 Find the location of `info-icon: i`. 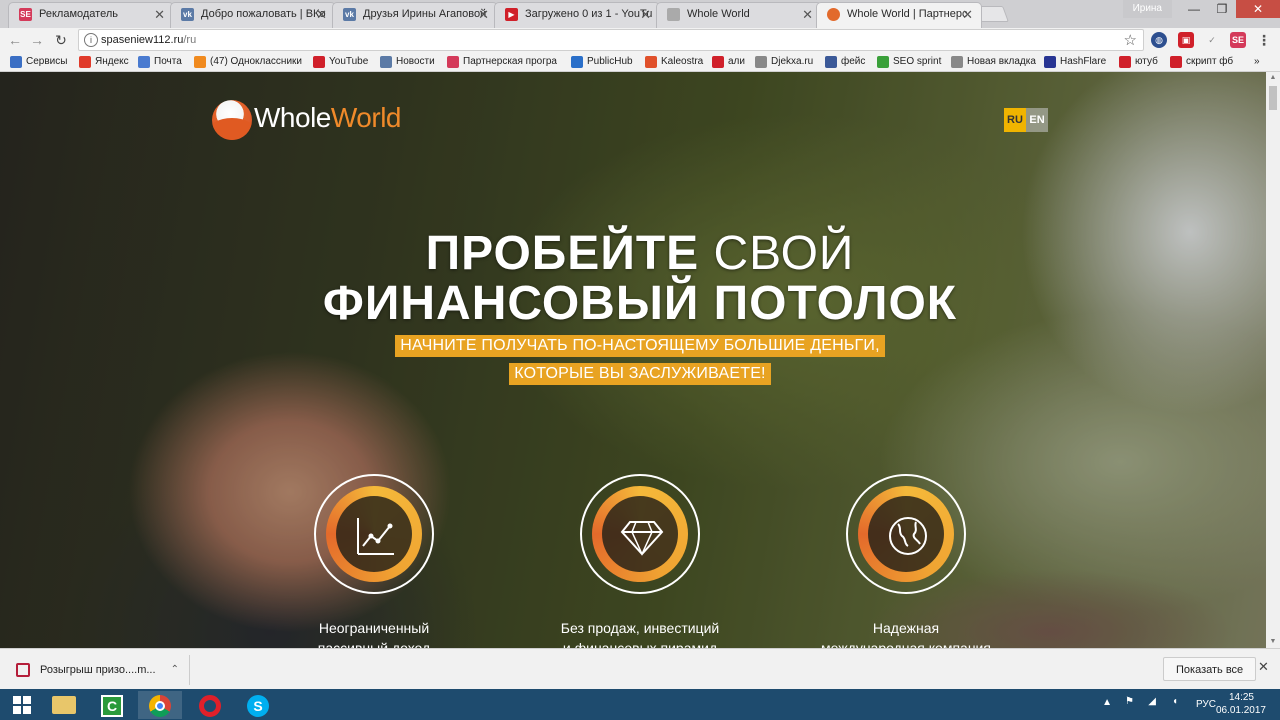

info-icon: i is located at coordinates (91, 40).